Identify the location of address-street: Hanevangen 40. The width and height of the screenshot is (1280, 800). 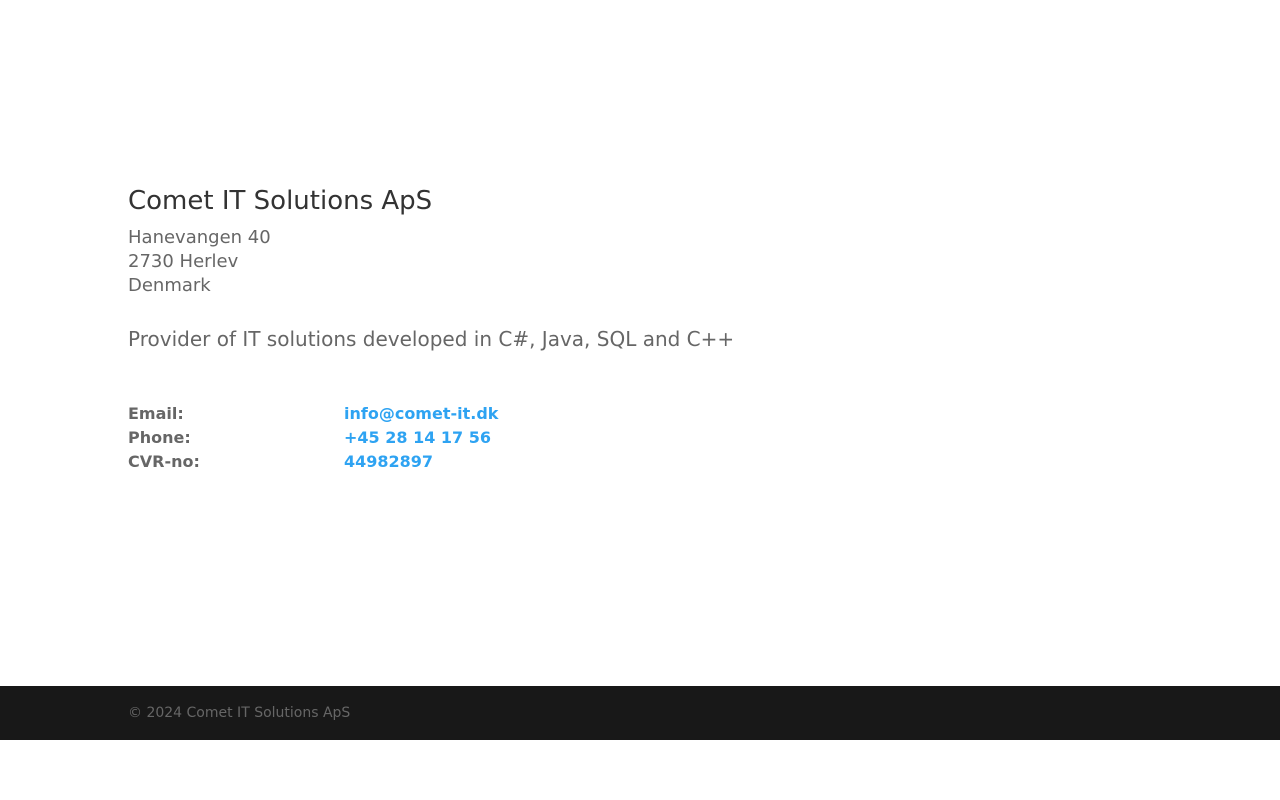
(199, 237).